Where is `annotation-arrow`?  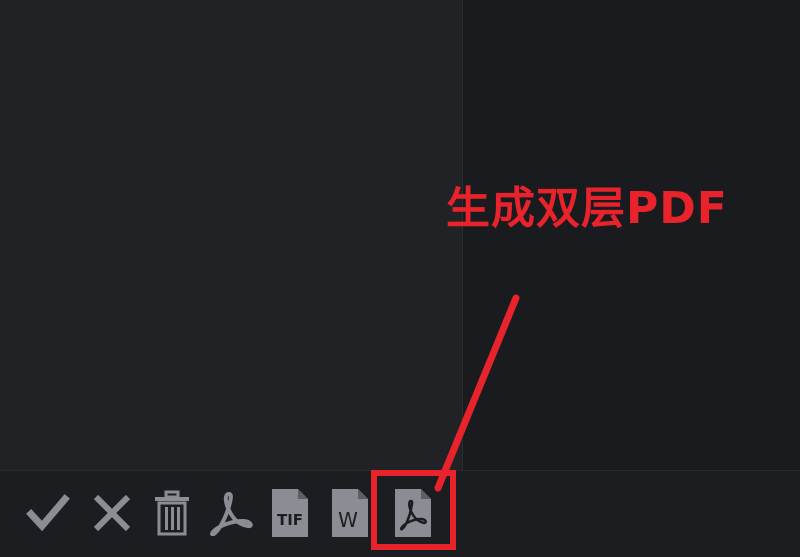 annotation-arrow is located at coordinates (477, 393).